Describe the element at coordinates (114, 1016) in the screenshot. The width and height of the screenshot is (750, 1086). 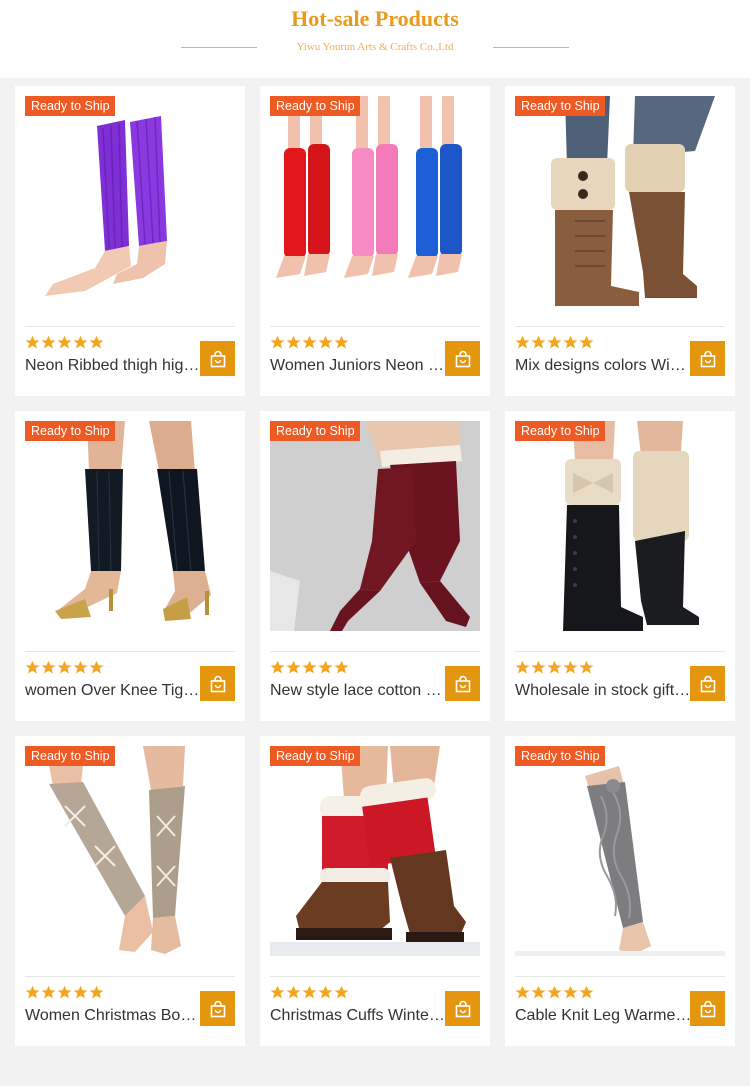
I see `product-title: Women Christmas Boot Leg Warmers` at that location.